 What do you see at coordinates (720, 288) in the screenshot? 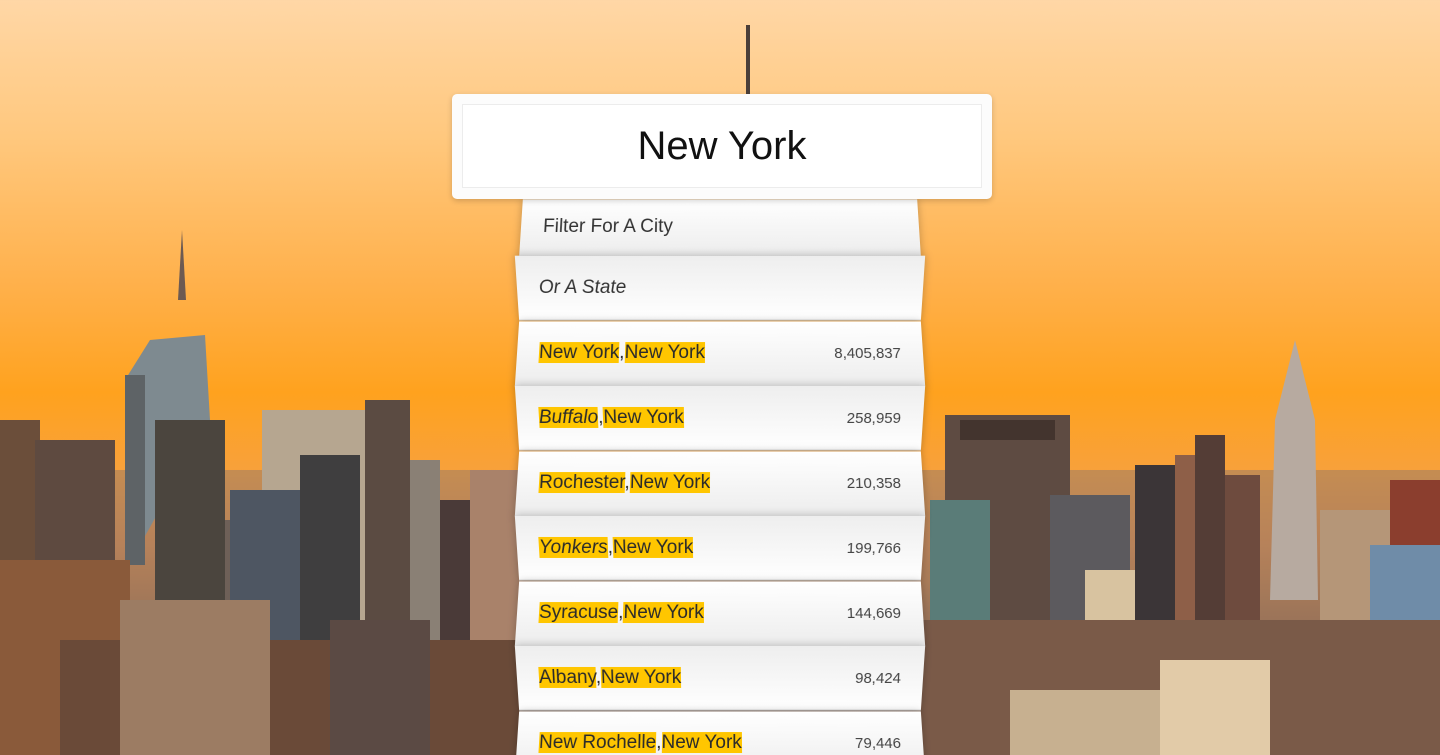
I see `hint-filter-state: Or A State` at bounding box center [720, 288].